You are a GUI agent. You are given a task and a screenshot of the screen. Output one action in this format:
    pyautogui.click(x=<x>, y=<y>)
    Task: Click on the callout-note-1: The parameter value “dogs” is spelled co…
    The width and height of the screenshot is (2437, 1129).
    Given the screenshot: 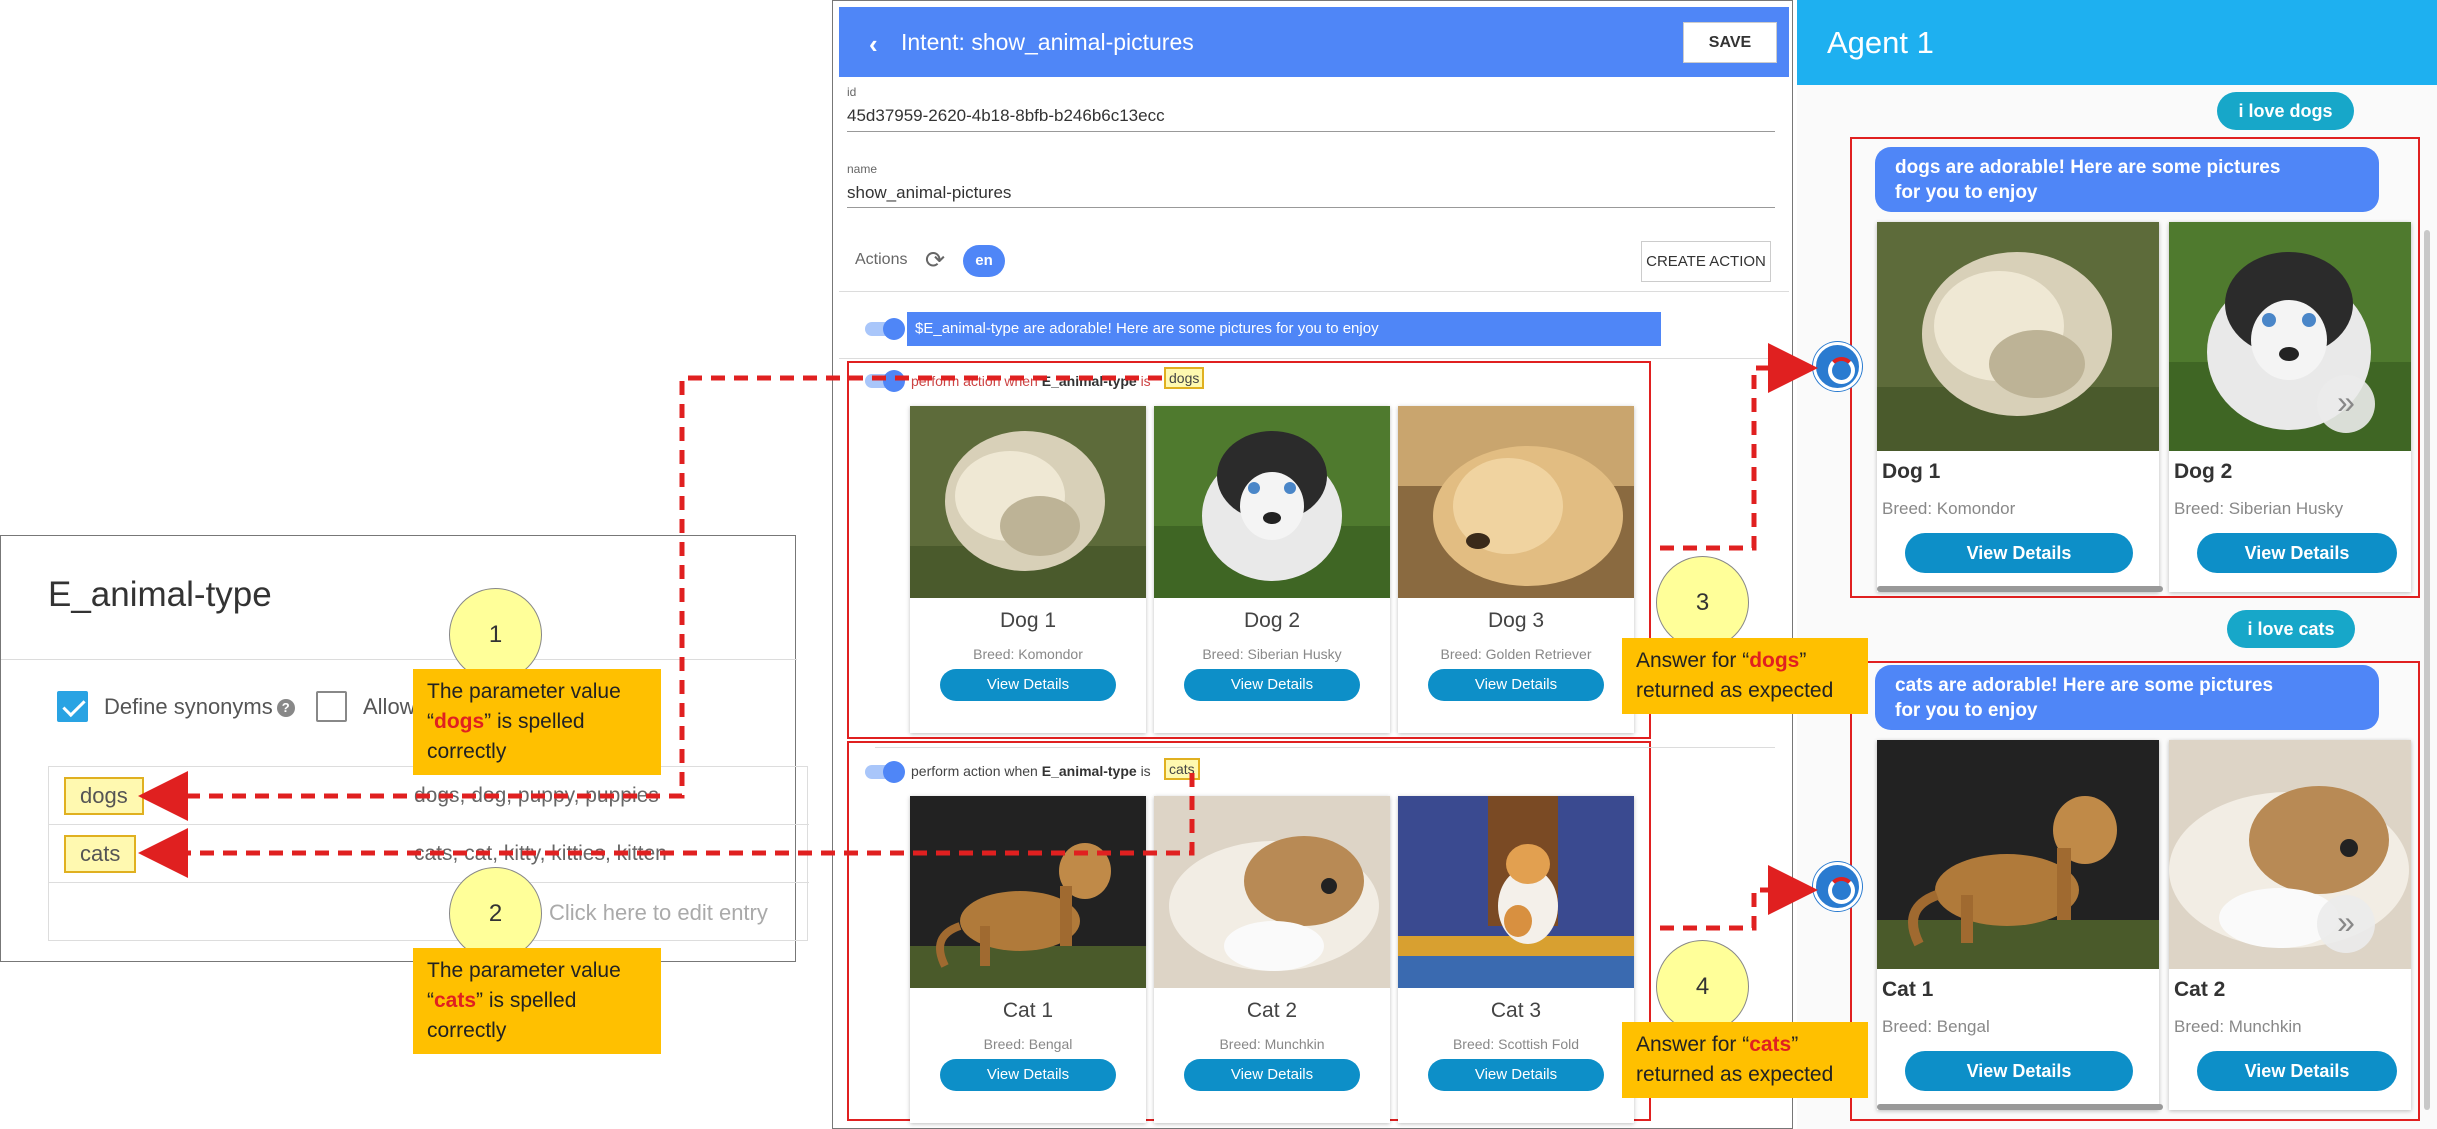 What is the action you would take?
    pyautogui.click(x=537, y=722)
    